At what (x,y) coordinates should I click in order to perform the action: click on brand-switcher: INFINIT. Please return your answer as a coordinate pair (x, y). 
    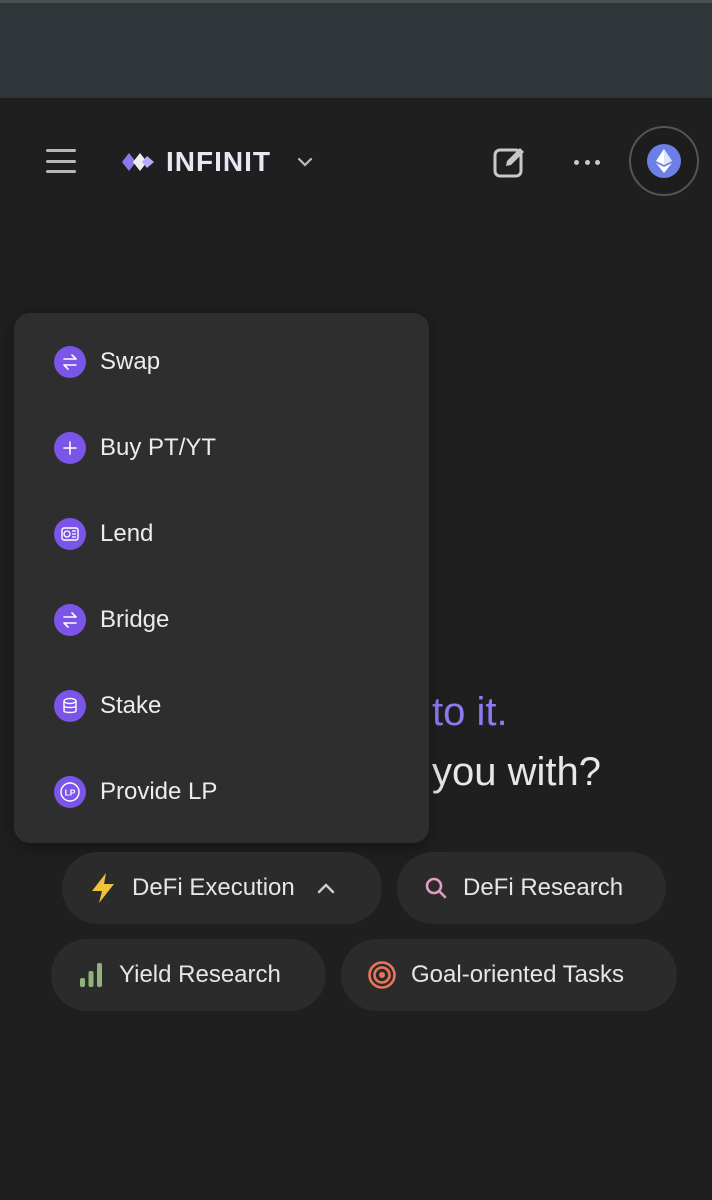
    Looking at the image, I should click on (216, 162).